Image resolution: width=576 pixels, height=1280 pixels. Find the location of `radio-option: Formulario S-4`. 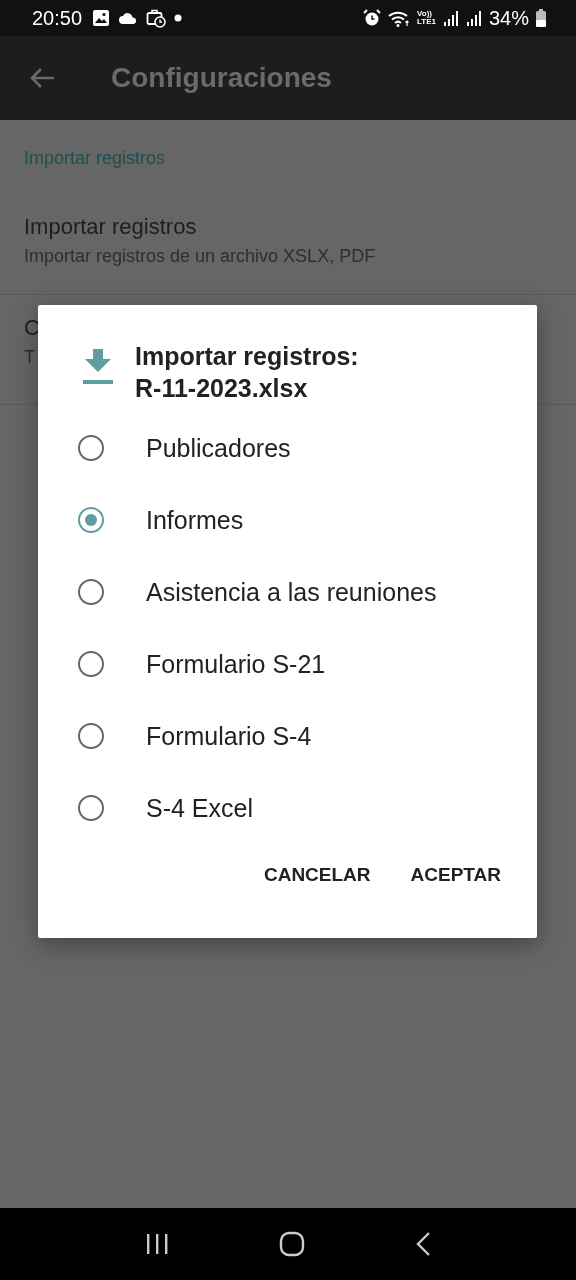

radio-option: Formulario S-4 is located at coordinates (287, 736).